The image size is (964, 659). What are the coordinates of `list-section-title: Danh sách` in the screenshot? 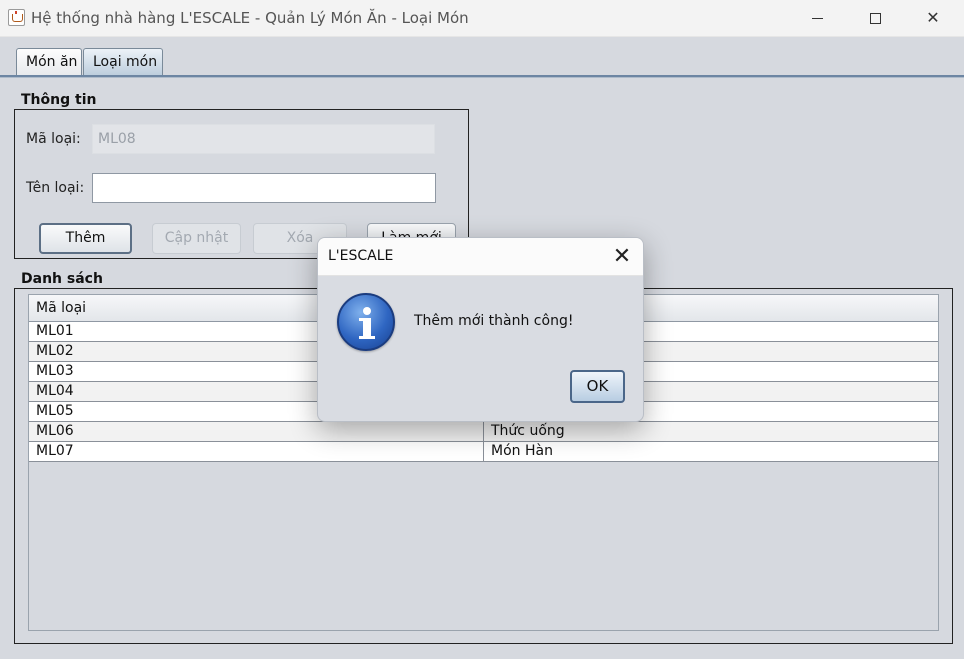 It's located at (62, 279).